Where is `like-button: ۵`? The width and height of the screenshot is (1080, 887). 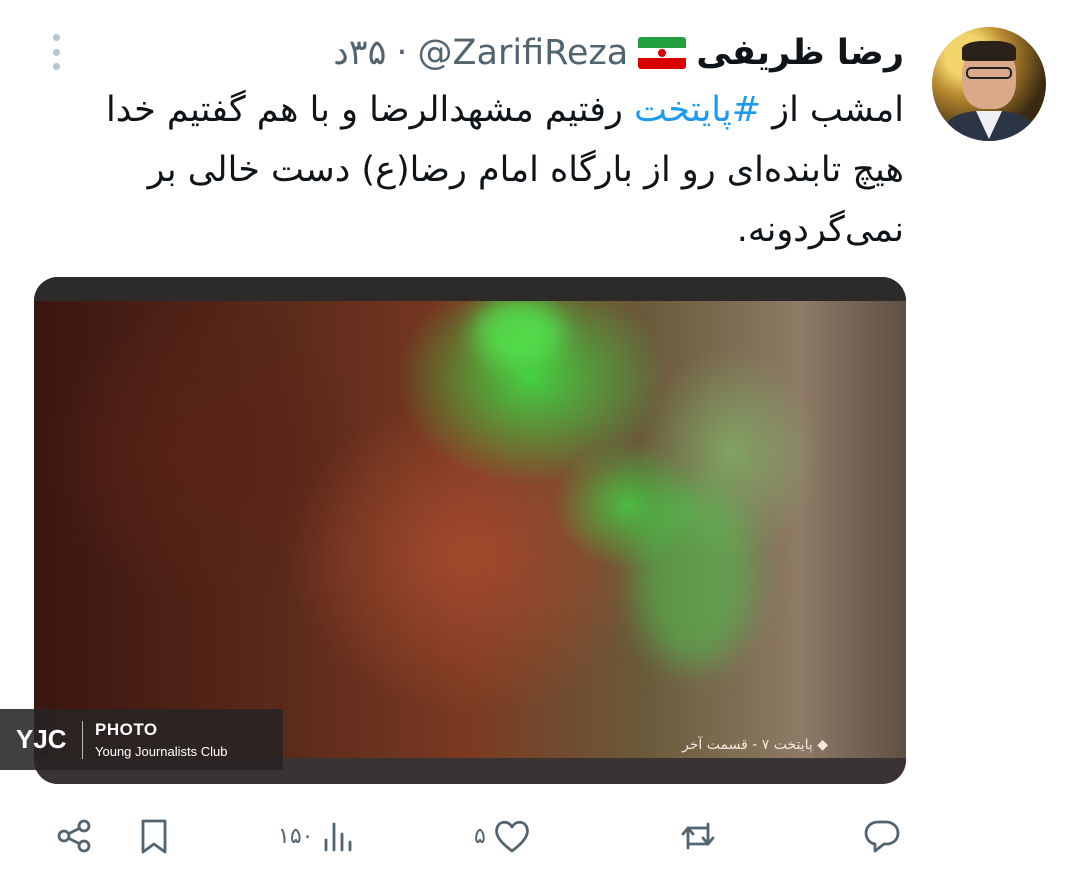 like-button: ۵ is located at coordinates (503, 836).